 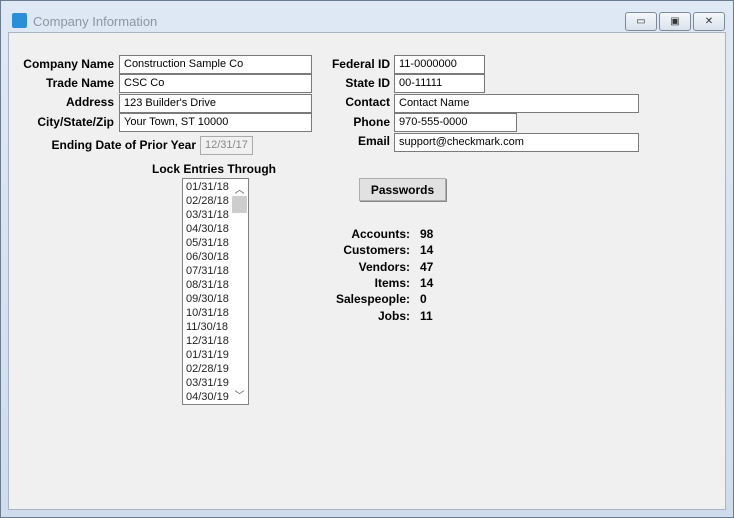 What do you see at coordinates (392, 282) in the screenshot?
I see `stat-label: Items:` at bounding box center [392, 282].